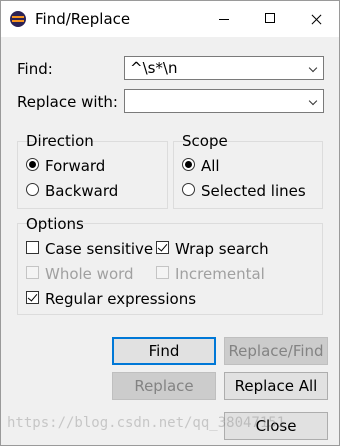 Image resolution: width=340 pixels, height=446 pixels. I want to click on wrap-search-checkbox, so click(162, 247).